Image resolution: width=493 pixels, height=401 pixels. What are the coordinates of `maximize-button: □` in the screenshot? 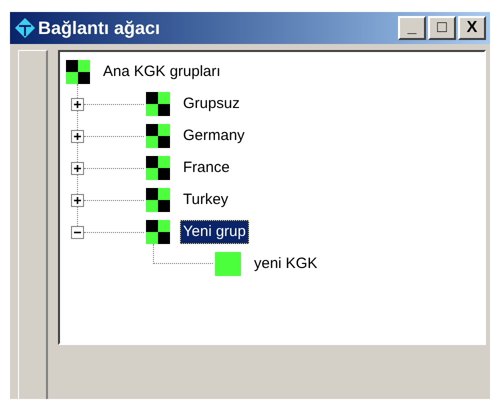 It's located at (442, 28).